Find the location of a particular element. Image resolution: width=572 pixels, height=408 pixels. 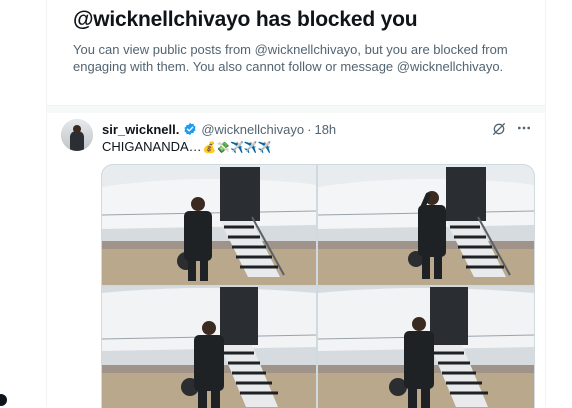

avatar is located at coordinates (77, 135).